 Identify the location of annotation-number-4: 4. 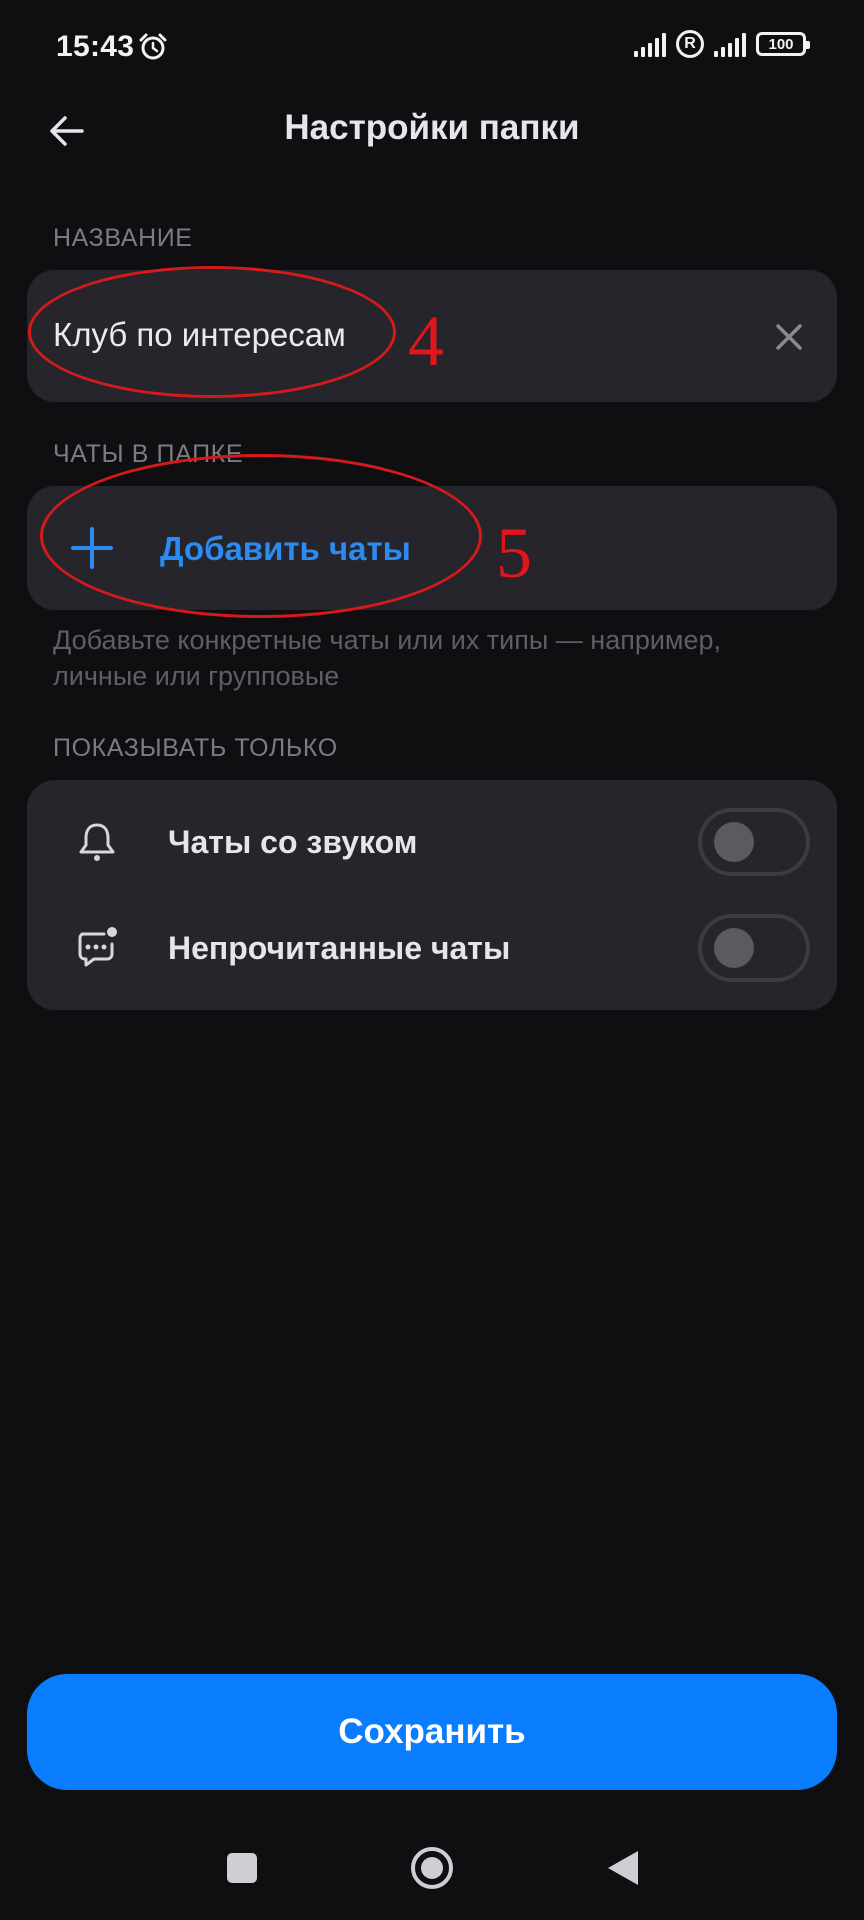
(426, 341).